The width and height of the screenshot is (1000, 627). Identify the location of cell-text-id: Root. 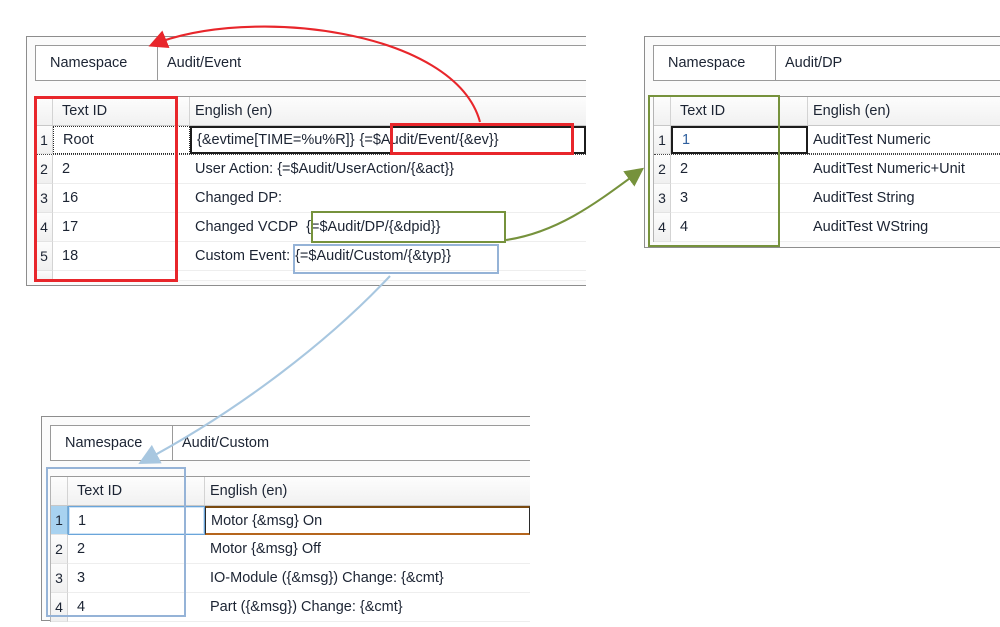
(121, 140).